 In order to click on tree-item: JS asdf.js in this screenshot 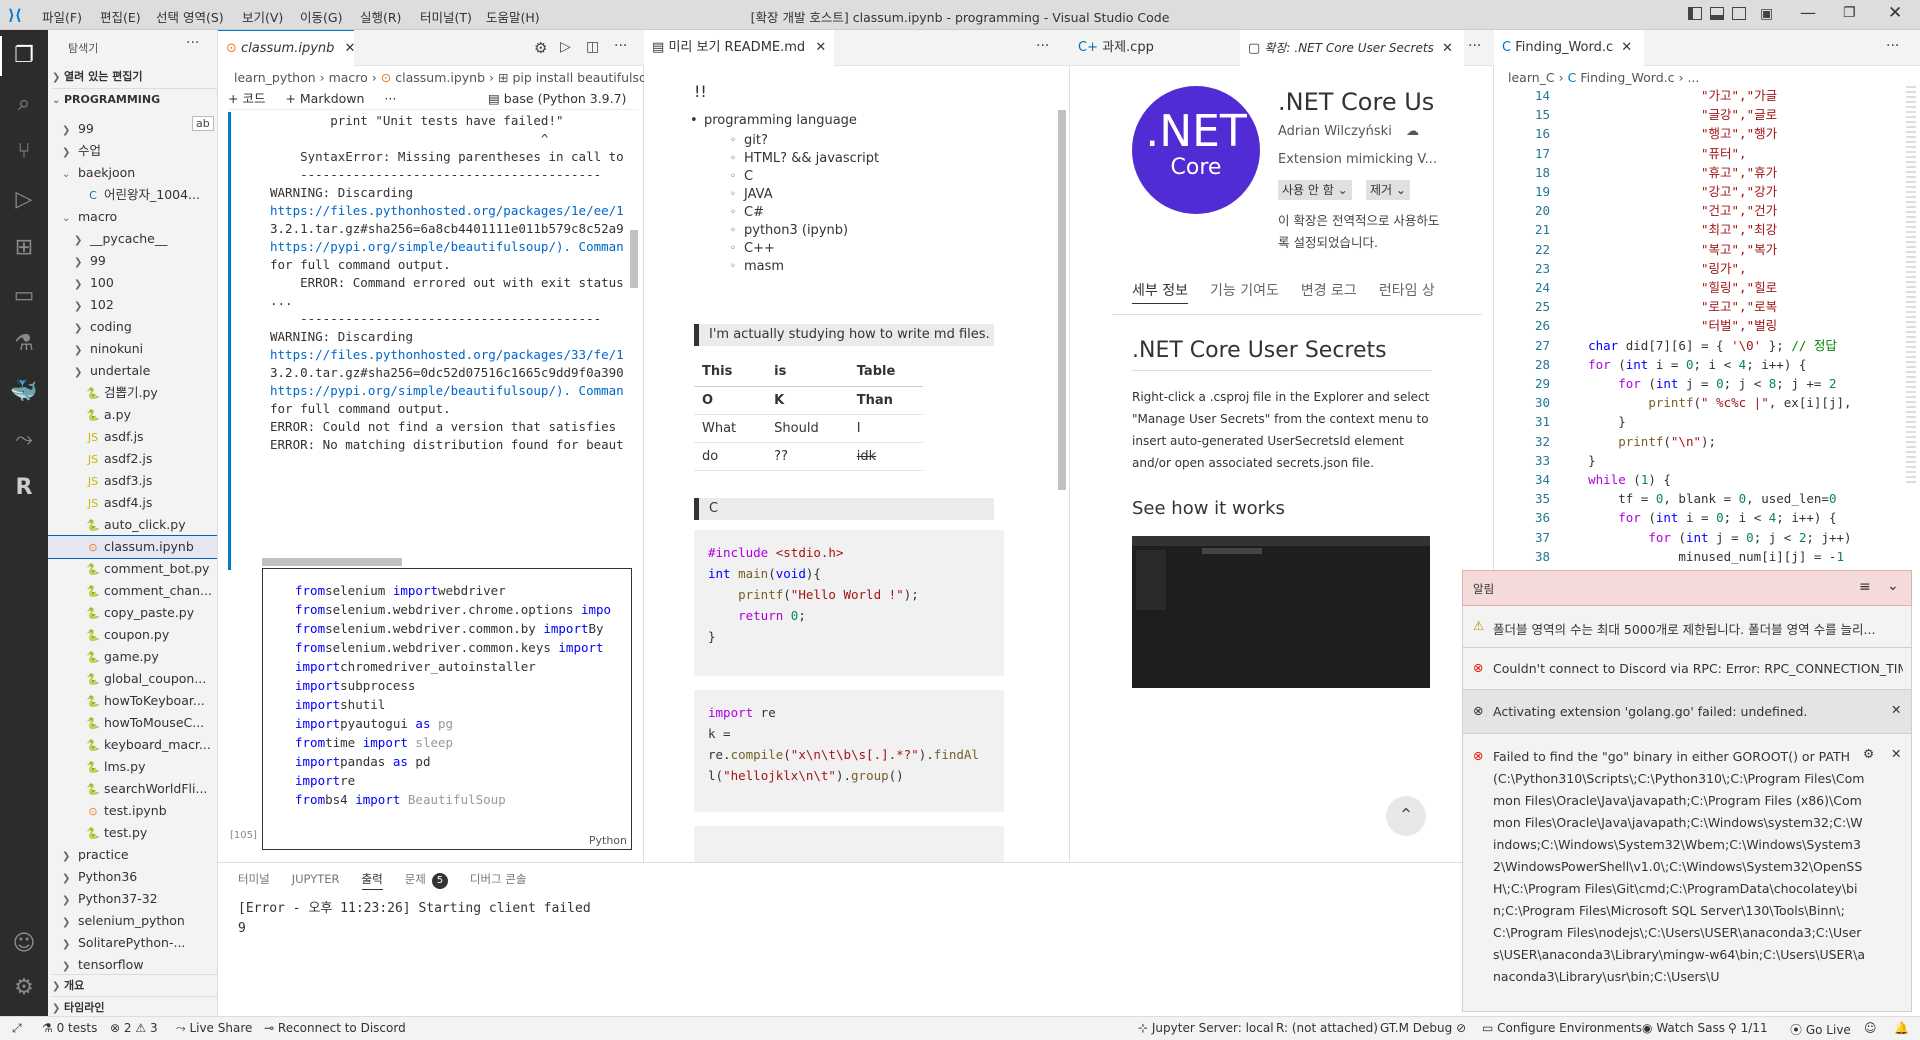, I will do `click(132, 437)`.